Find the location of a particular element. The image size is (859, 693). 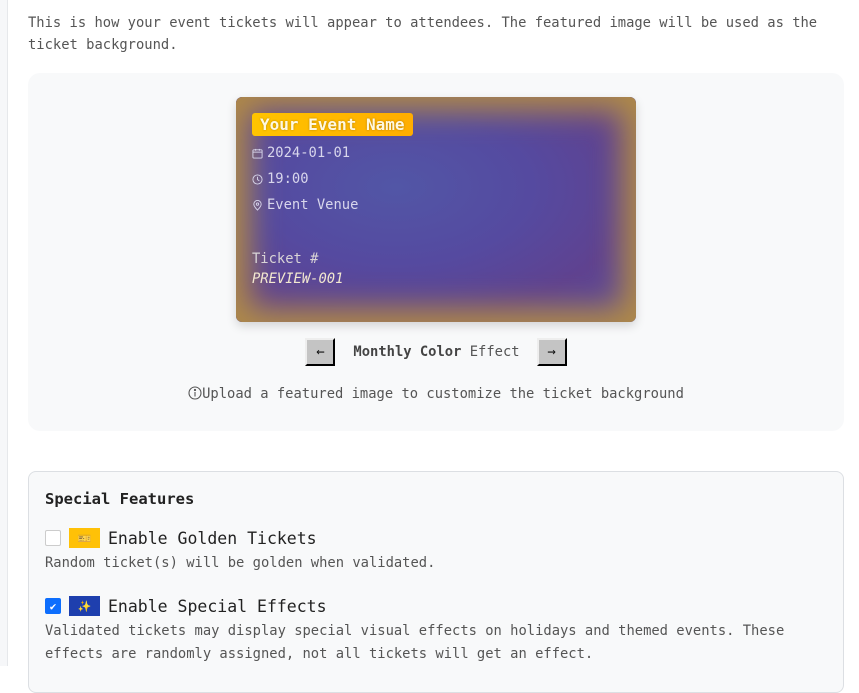

arrow-right-icon: → is located at coordinates (551, 352).